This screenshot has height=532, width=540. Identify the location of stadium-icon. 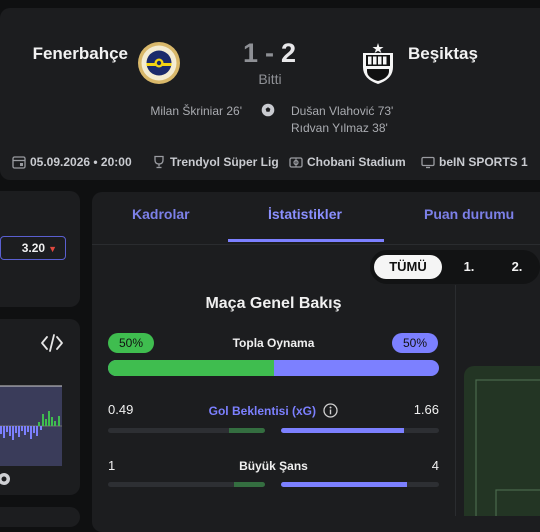
(296, 162).